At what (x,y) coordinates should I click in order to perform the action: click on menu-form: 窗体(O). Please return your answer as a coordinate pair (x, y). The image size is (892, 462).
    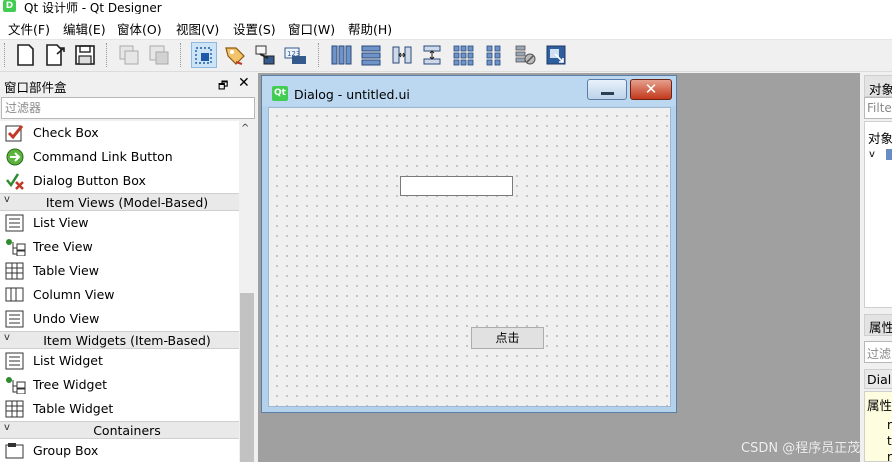
    Looking at the image, I should click on (139, 28).